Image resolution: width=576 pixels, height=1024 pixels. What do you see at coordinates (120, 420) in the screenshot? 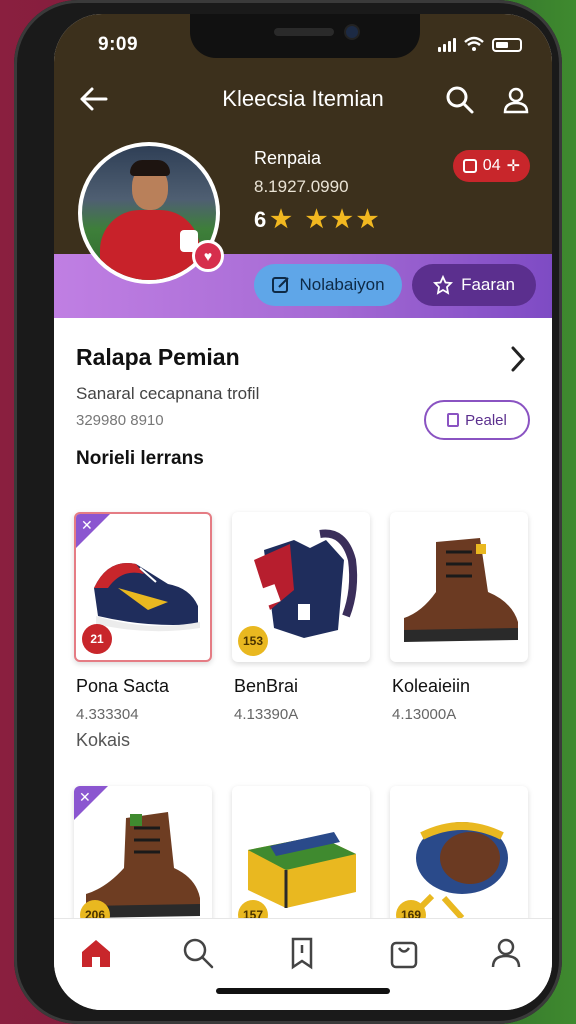
I see `section-id: 329980 8910` at bounding box center [120, 420].